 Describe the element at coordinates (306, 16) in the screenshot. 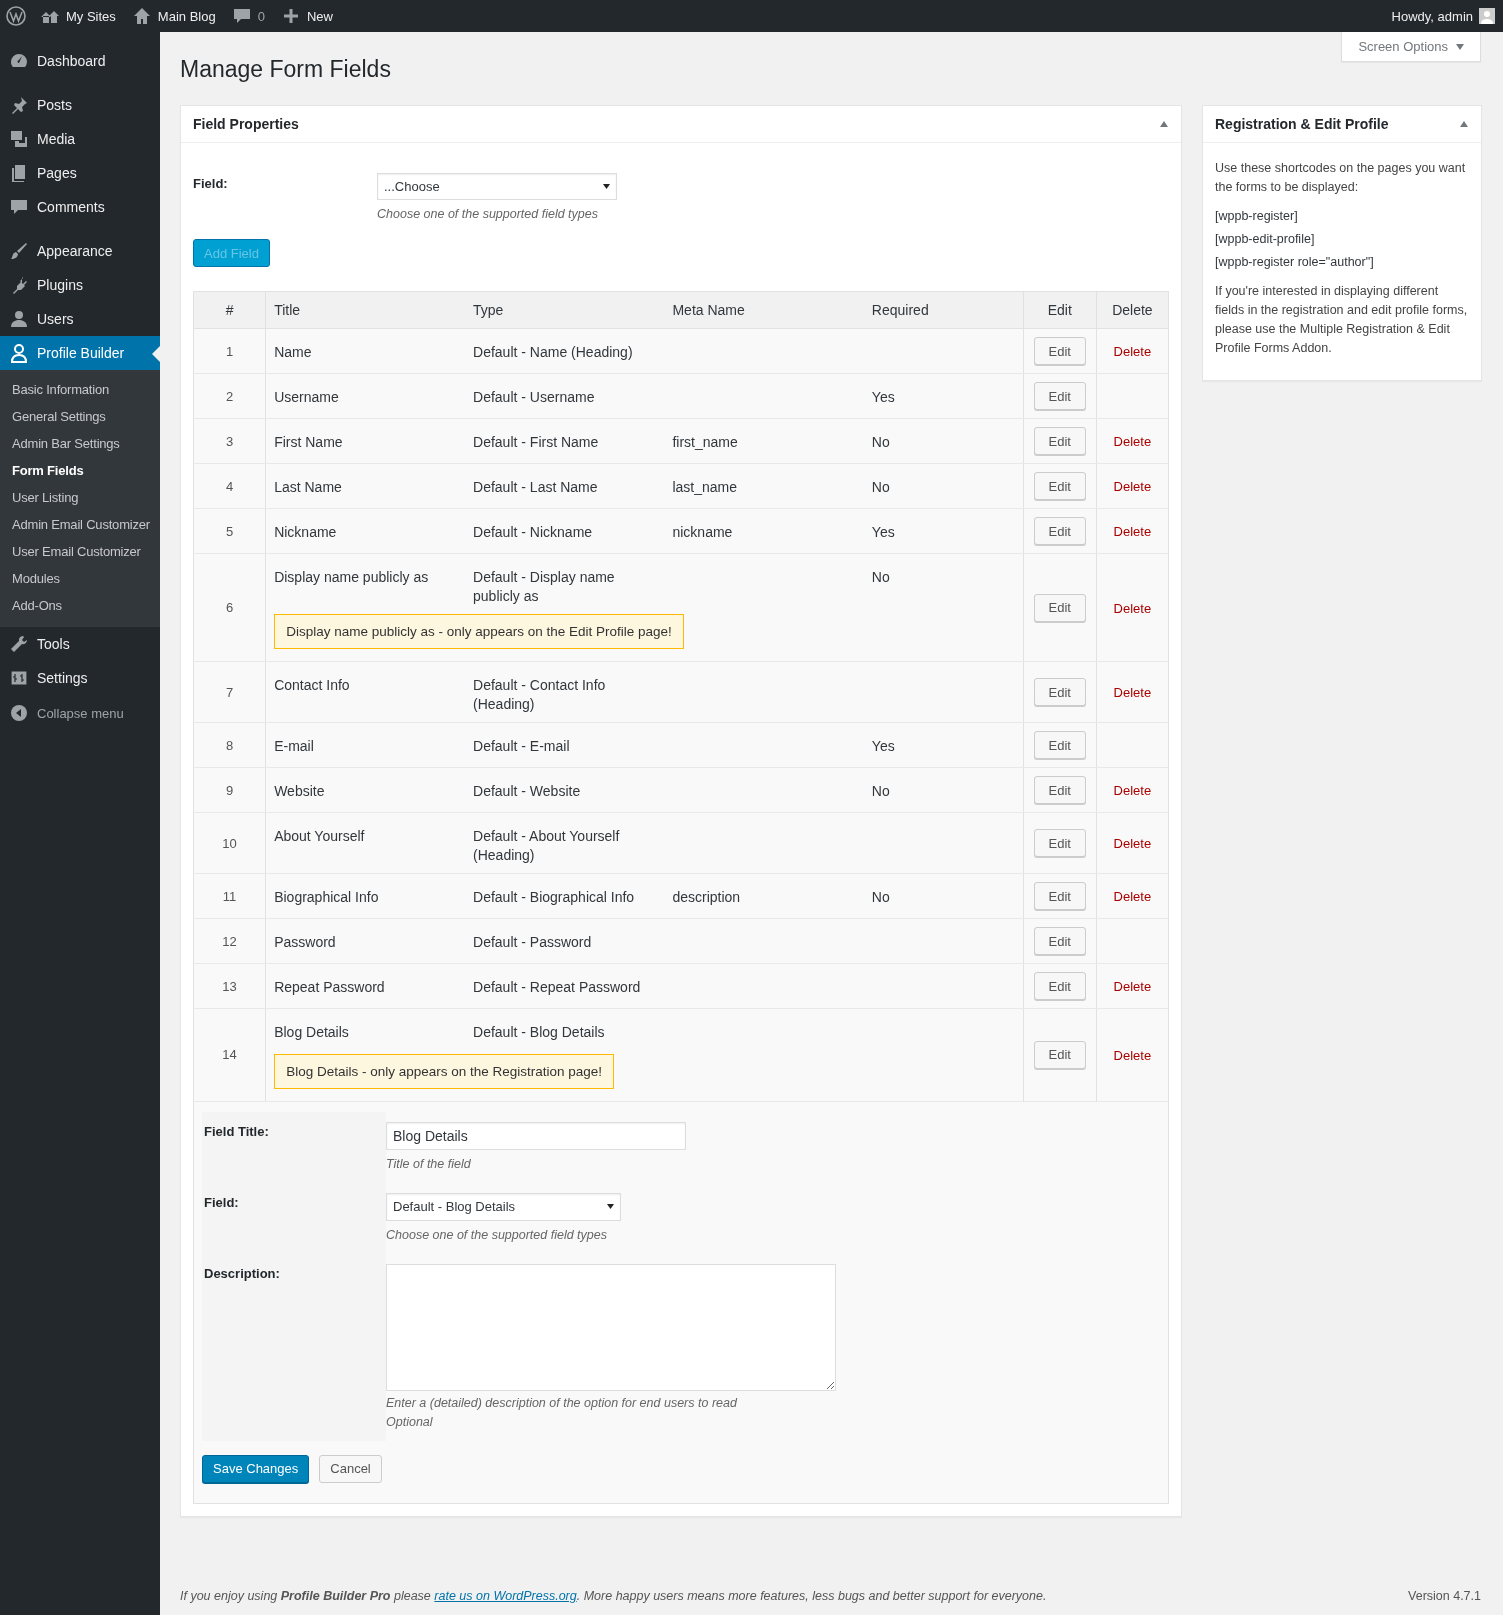

I see `new-link: New` at that location.